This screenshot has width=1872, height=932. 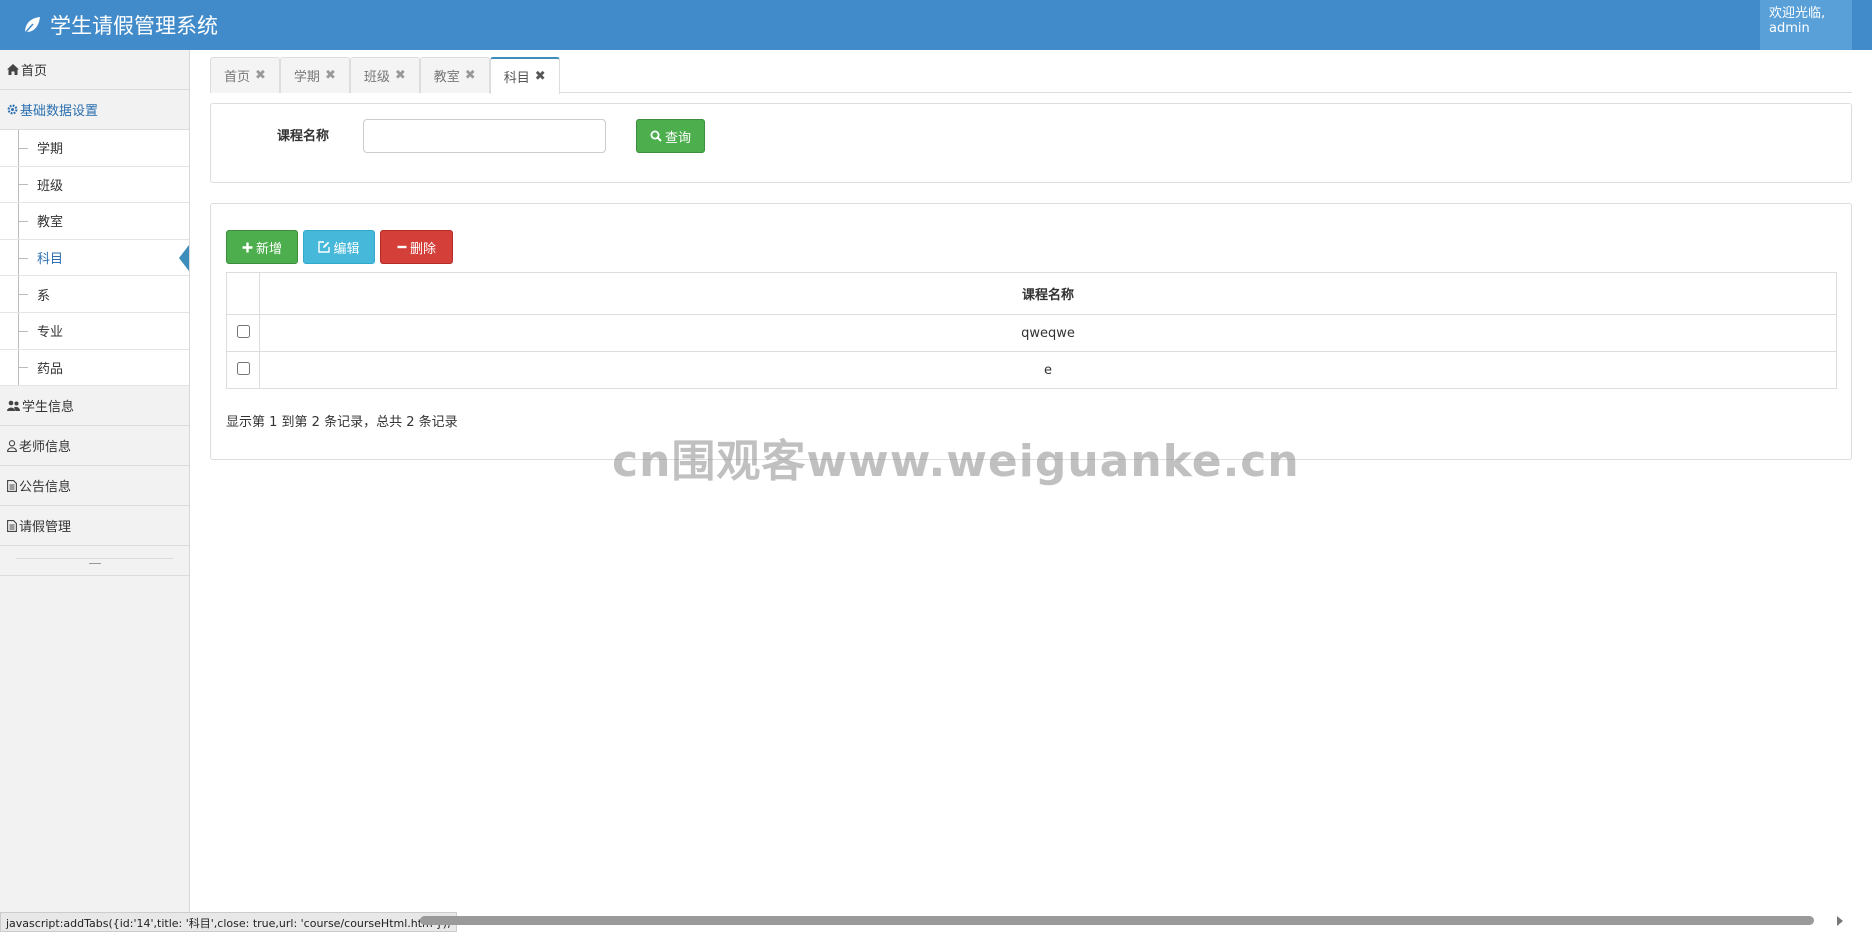 I want to click on table-header-row: 课程名称, so click(x=1031, y=293).